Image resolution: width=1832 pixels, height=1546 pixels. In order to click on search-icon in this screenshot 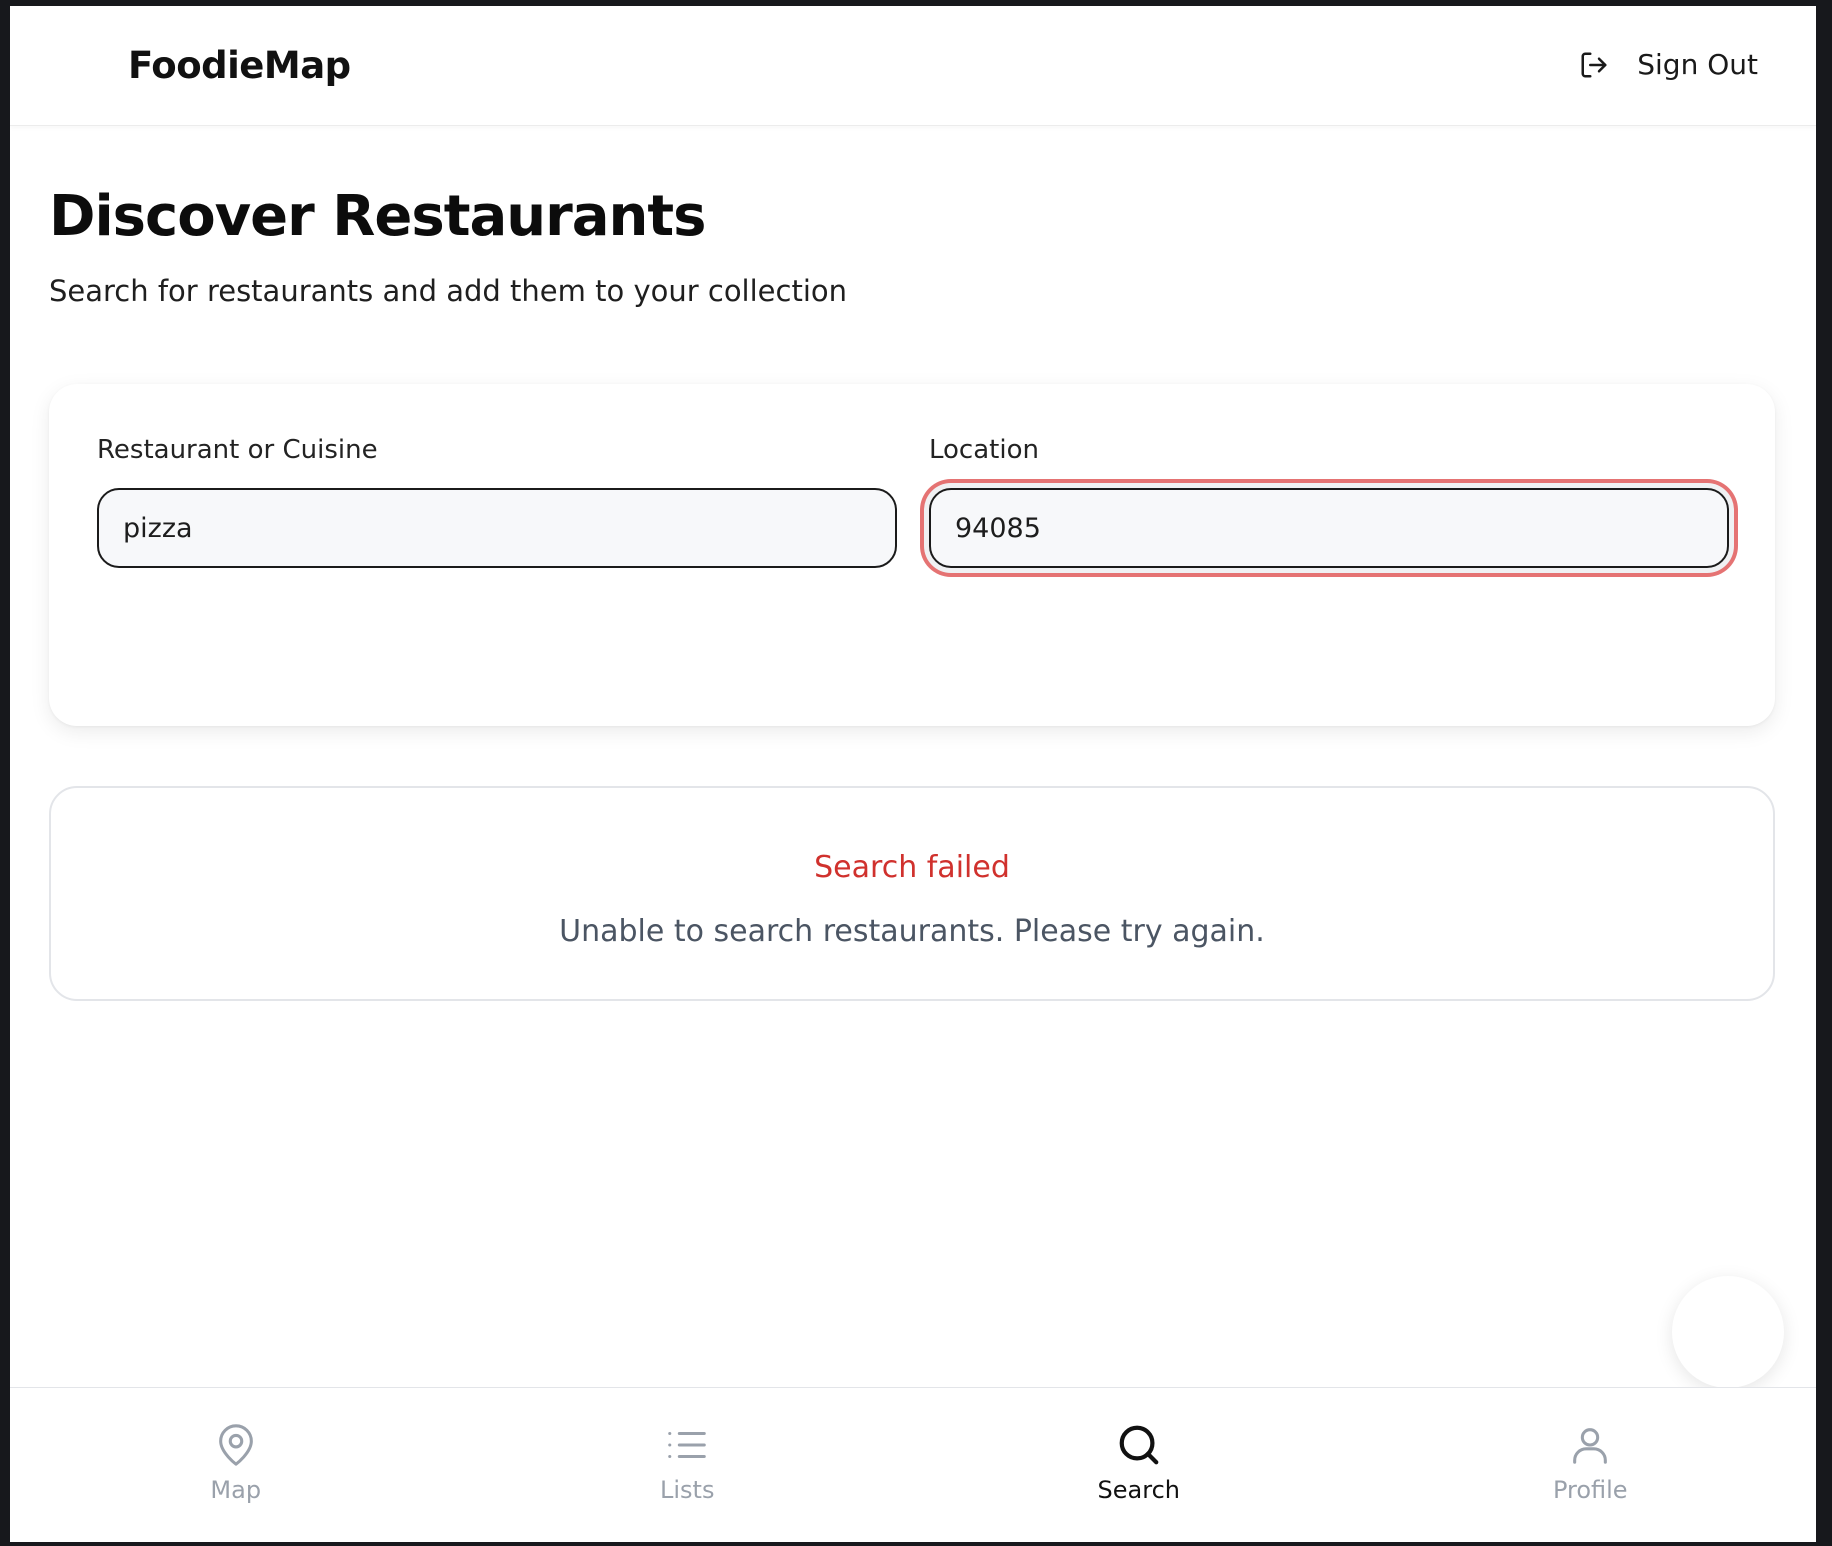, I will do `click(1139, 1445)`.